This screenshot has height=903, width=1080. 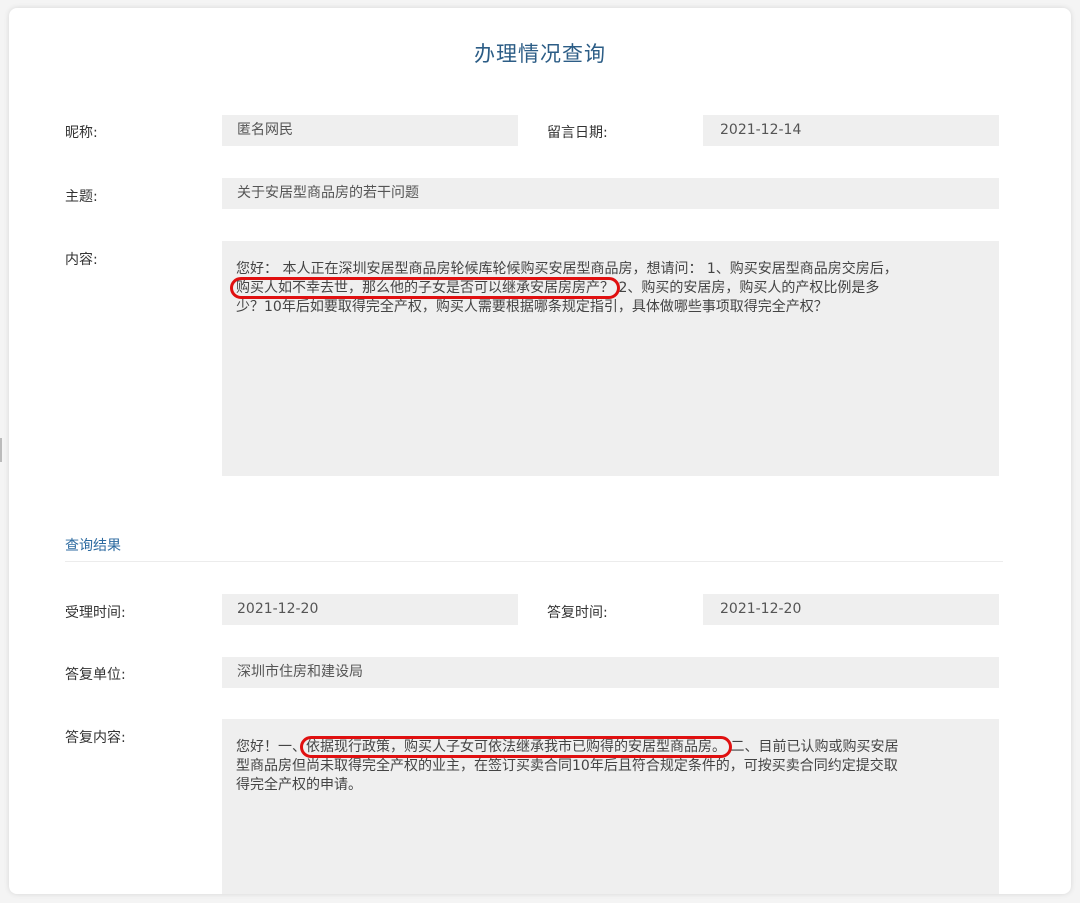 I want to click on subject-field: 关于安居型商品房的若干问题, so click(x=610, y=193).